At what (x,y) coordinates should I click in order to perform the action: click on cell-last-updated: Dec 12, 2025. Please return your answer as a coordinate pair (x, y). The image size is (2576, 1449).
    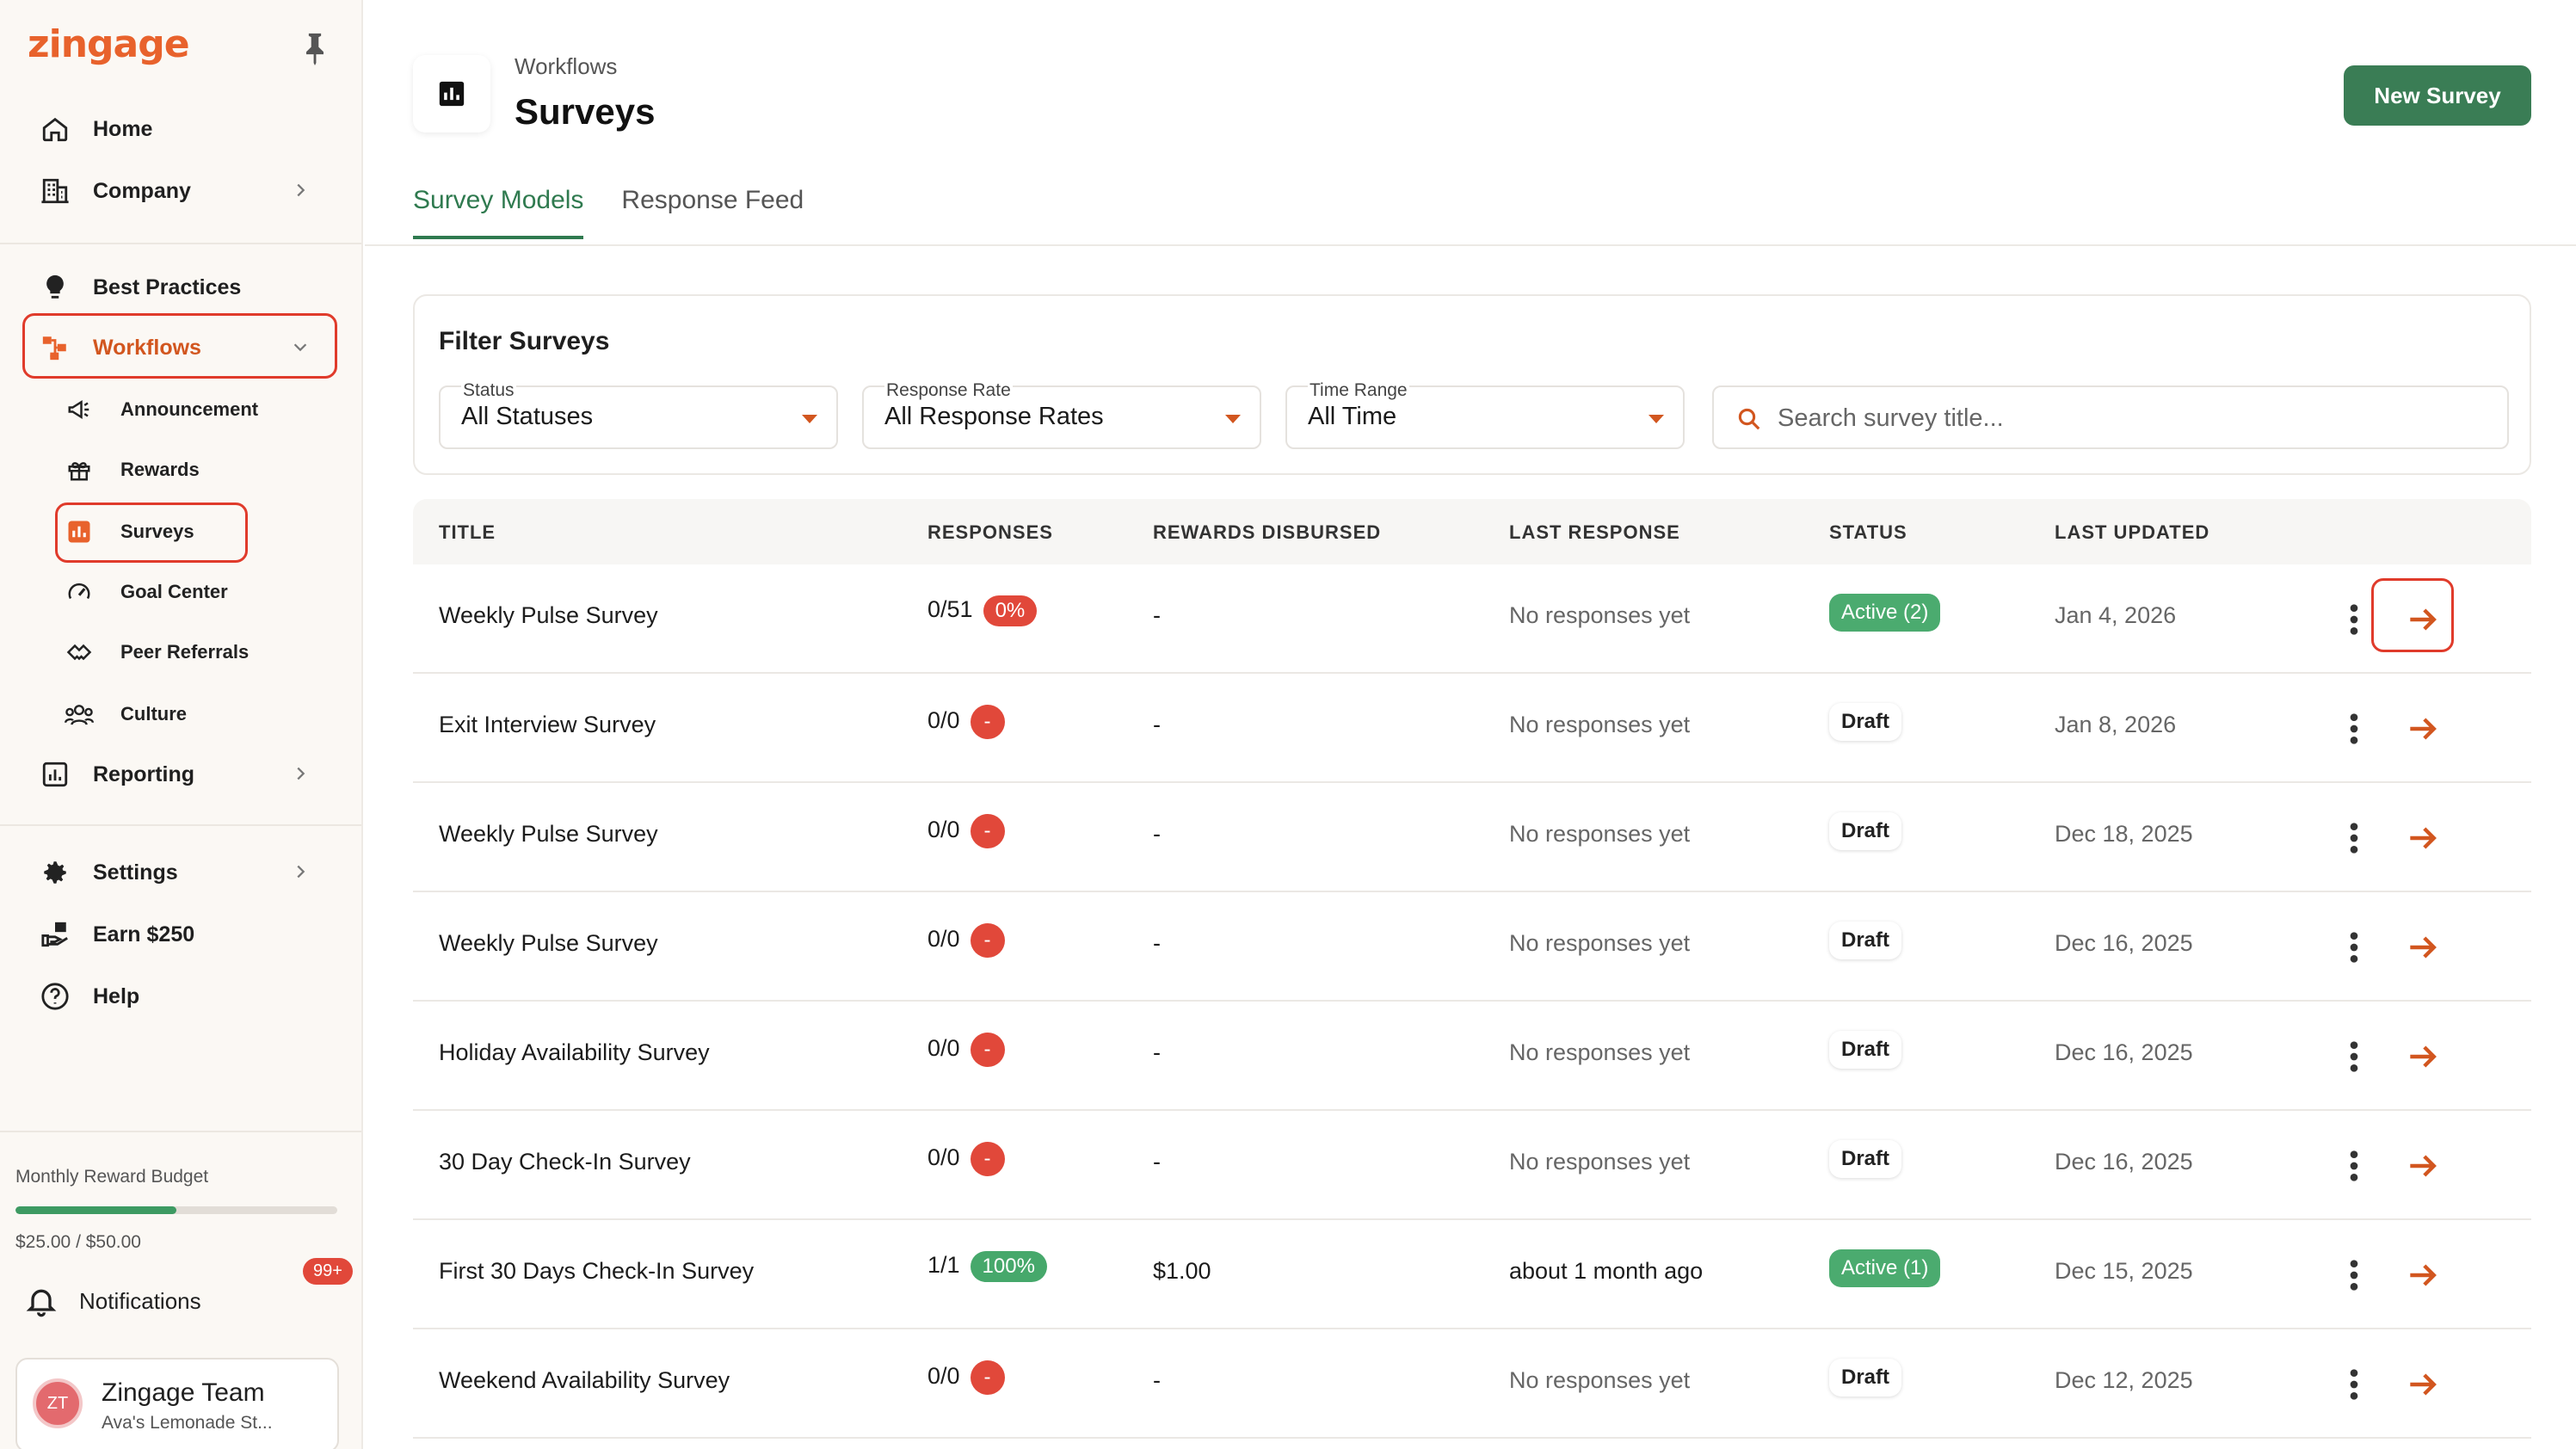
    Looking at the image, I should click on (2124, 1380).